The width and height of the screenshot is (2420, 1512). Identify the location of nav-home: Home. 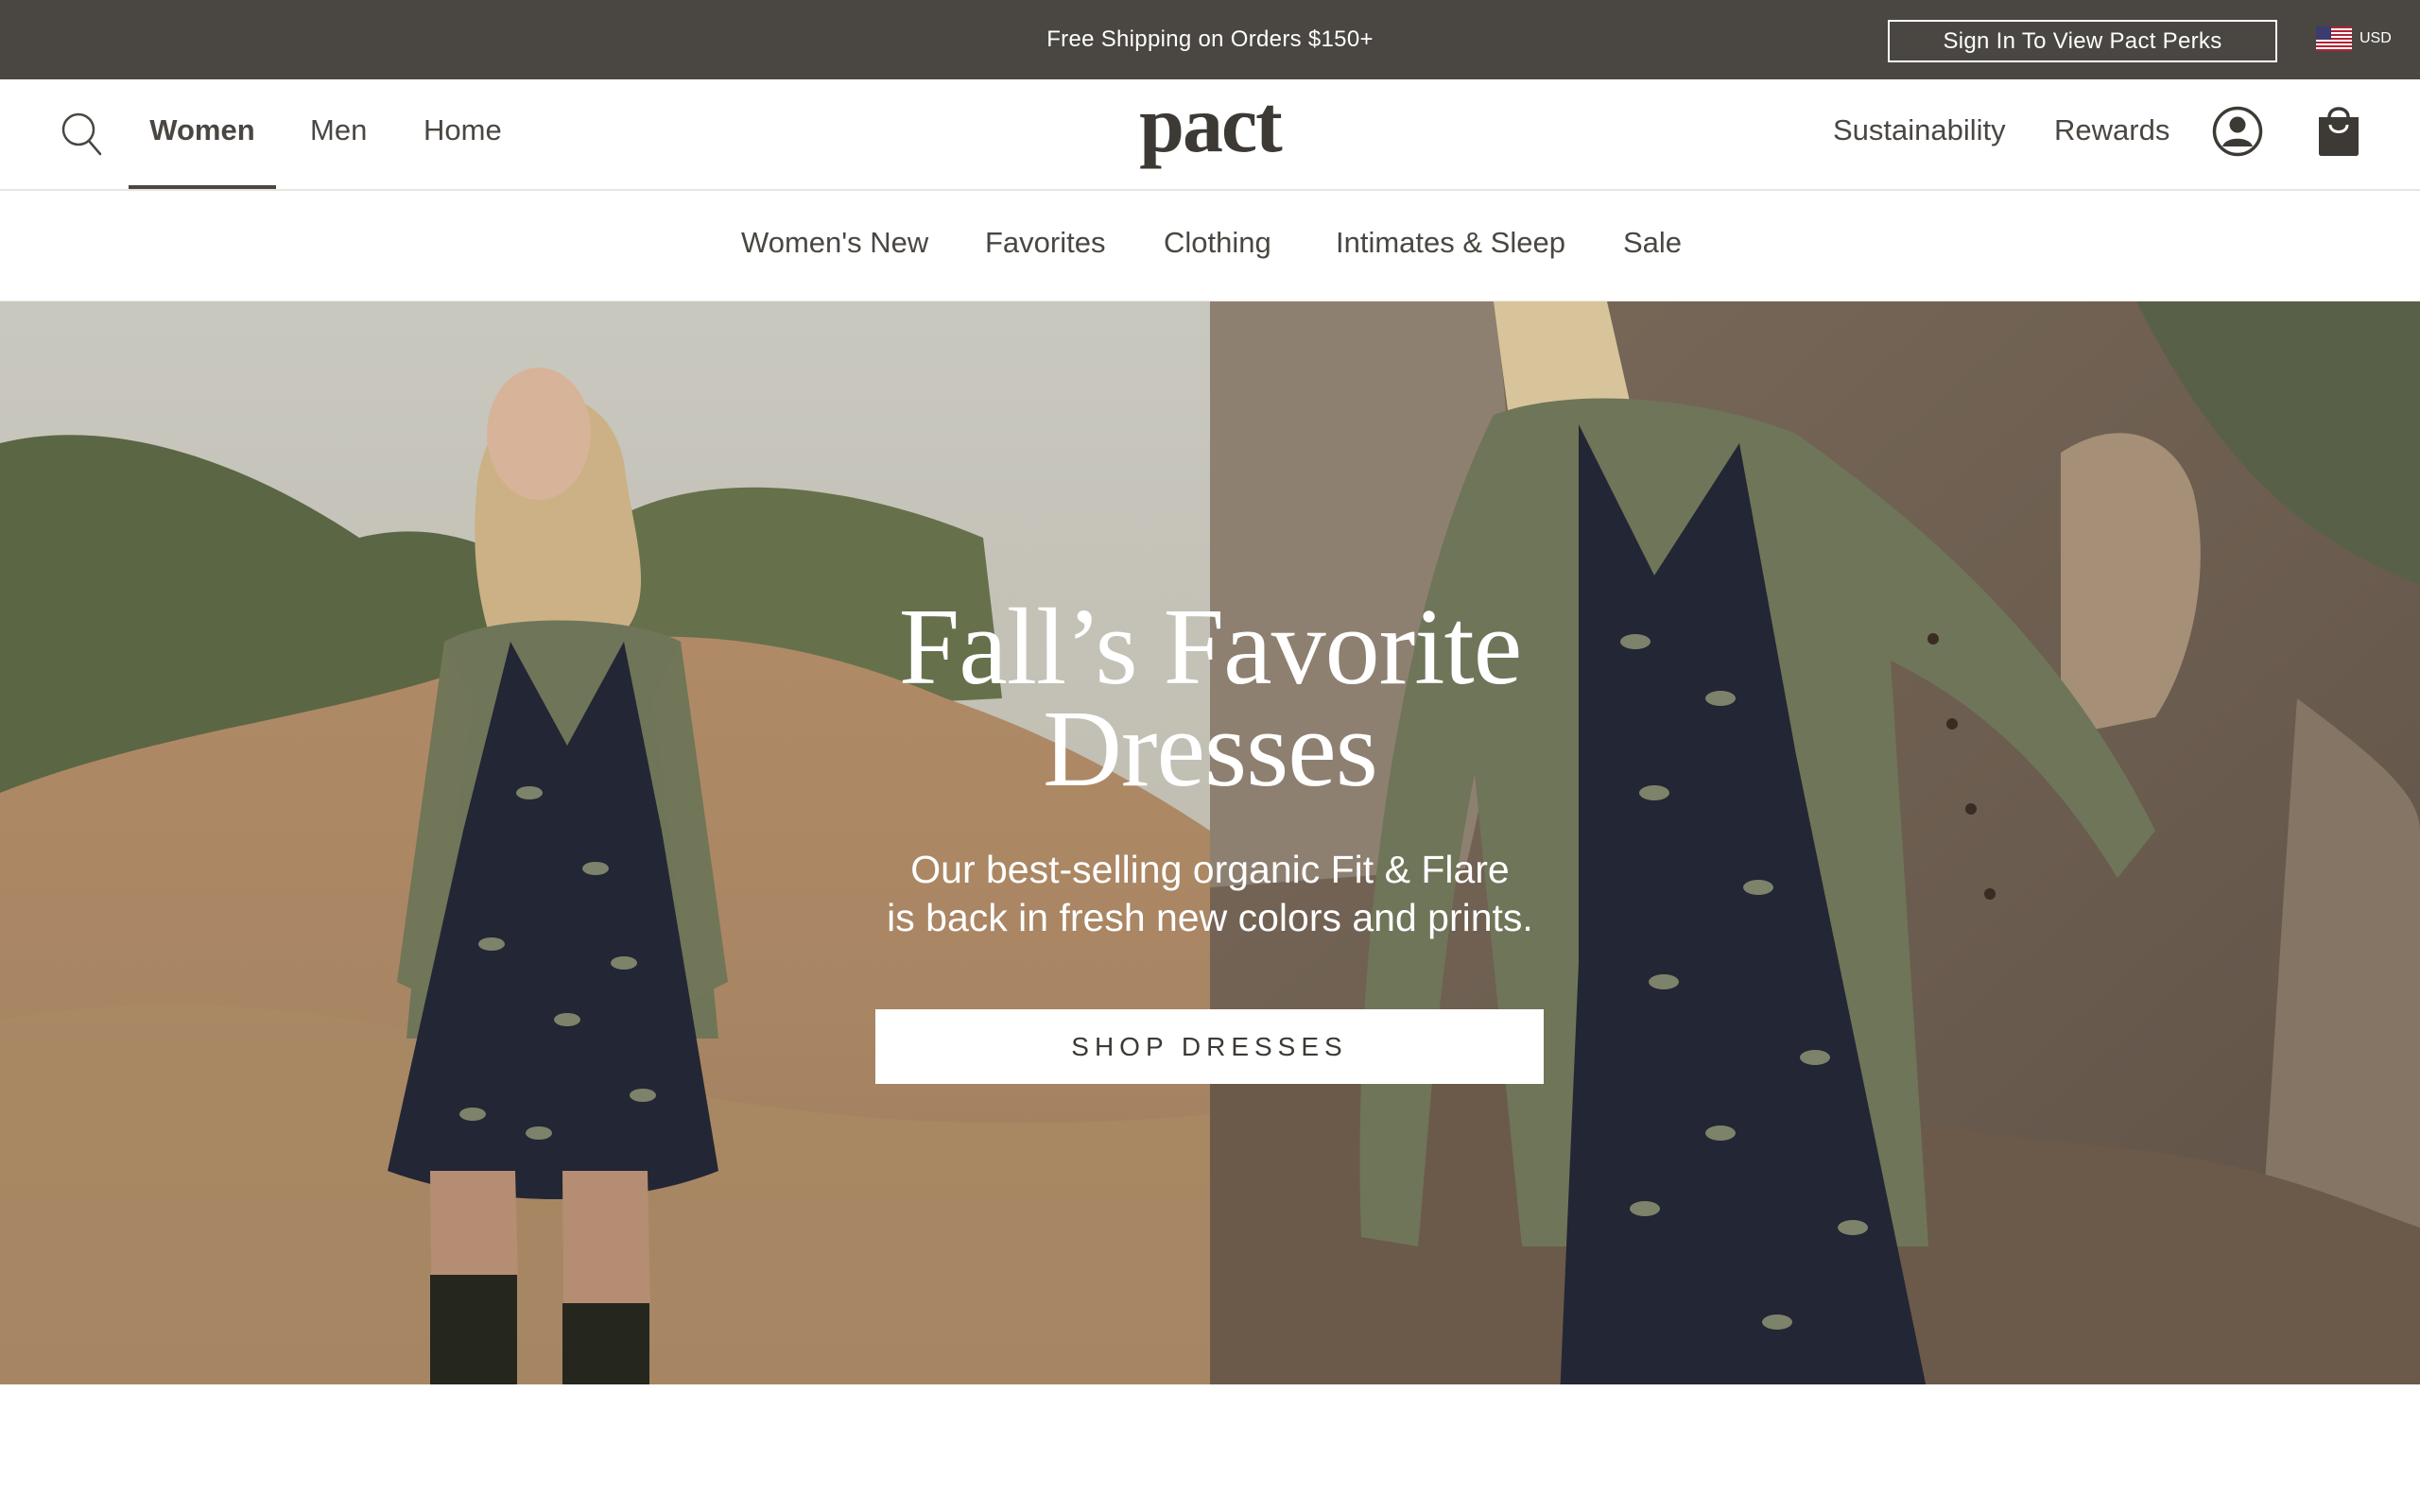
(463, 134).